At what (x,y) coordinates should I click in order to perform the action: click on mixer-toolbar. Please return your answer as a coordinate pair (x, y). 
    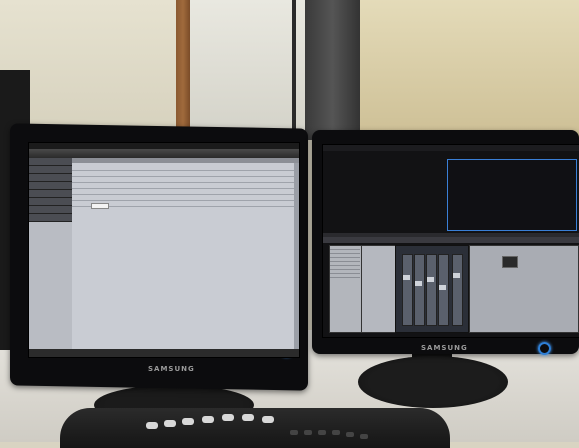
    Looking at the image, I should click on (451, 240).